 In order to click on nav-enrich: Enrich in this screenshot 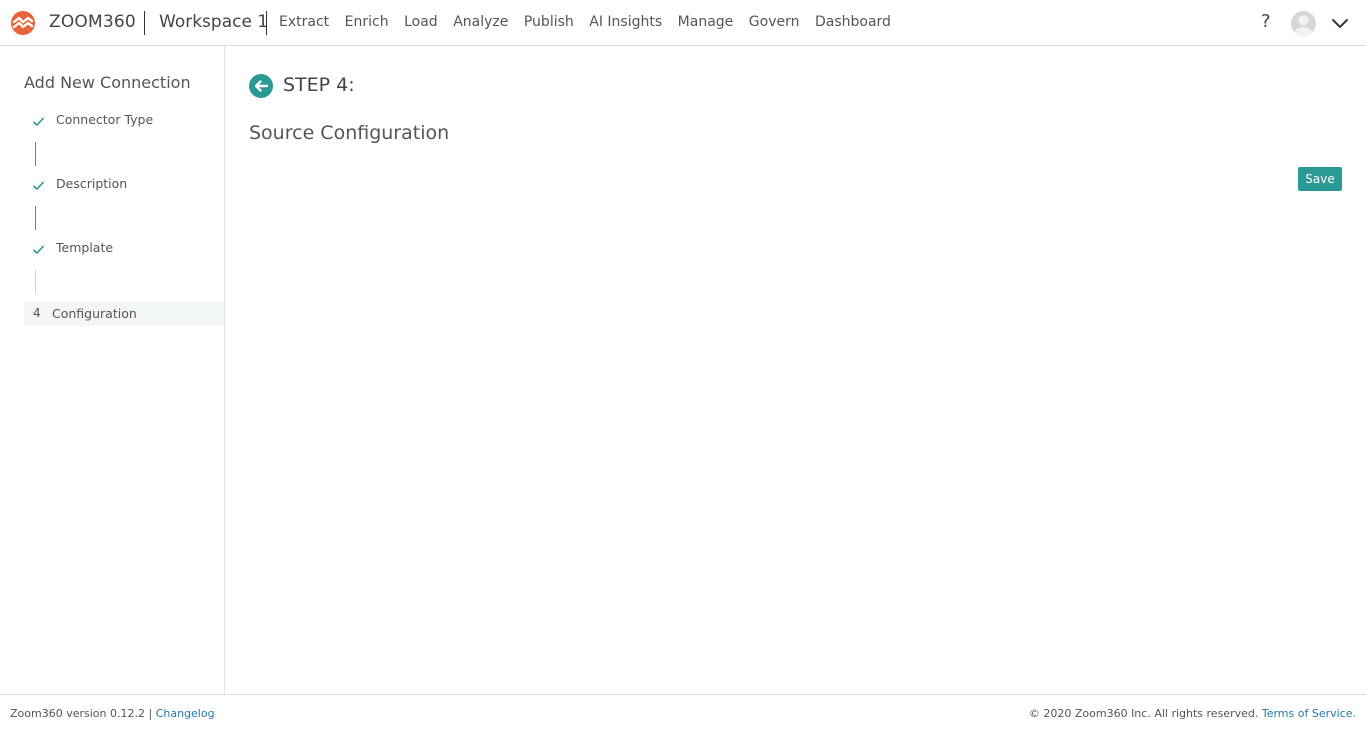, I will do `click(367, 22)`.